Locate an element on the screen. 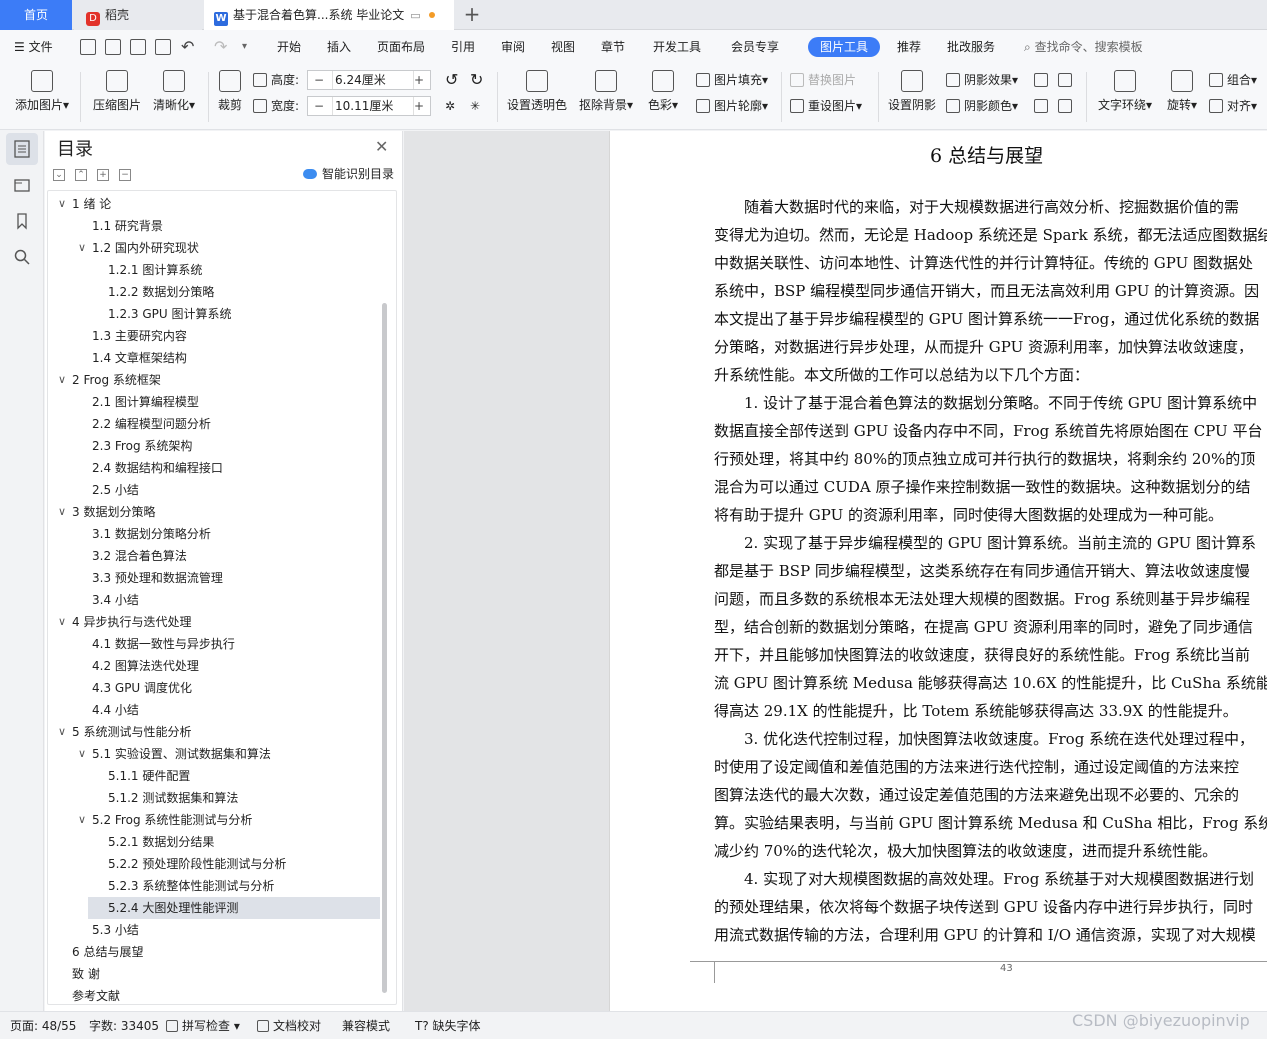  toc-item: 3.1 数据划分策略分析 is located at coordinates (214, 534).